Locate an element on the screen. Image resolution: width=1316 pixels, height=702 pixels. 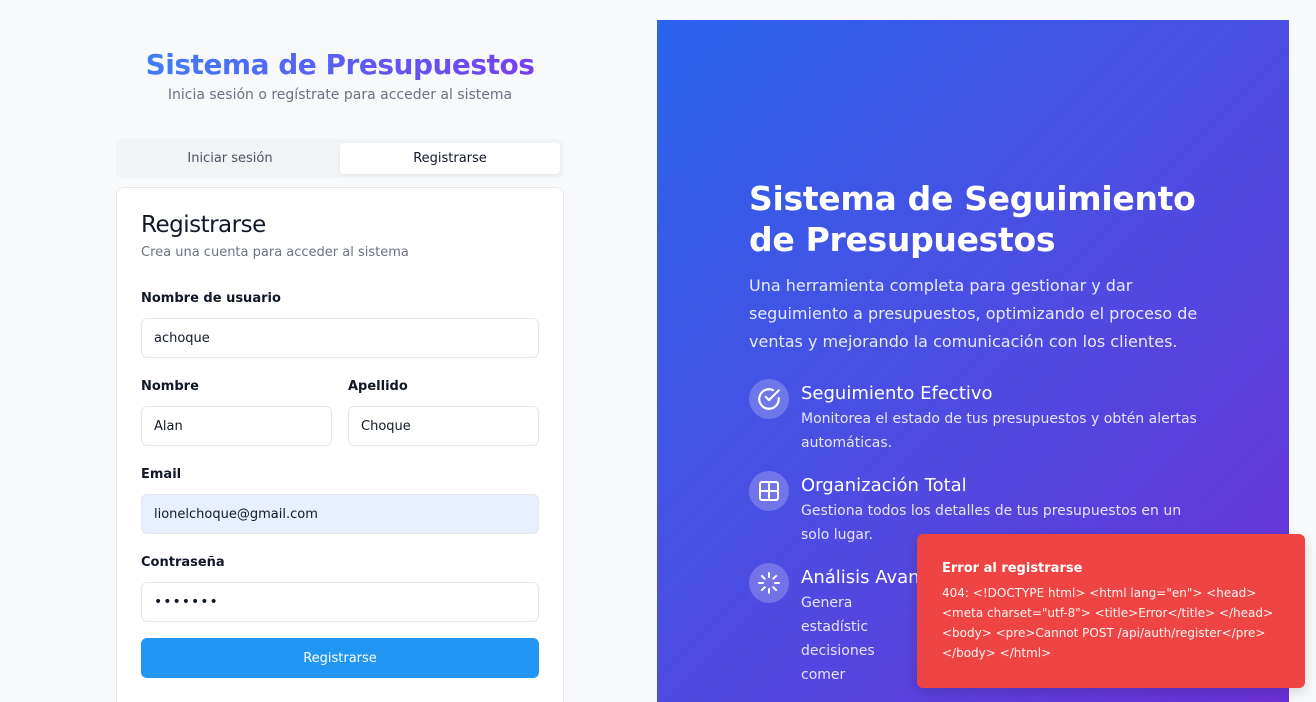
feature-title: Organización Total is located at coordinates (884, 485).